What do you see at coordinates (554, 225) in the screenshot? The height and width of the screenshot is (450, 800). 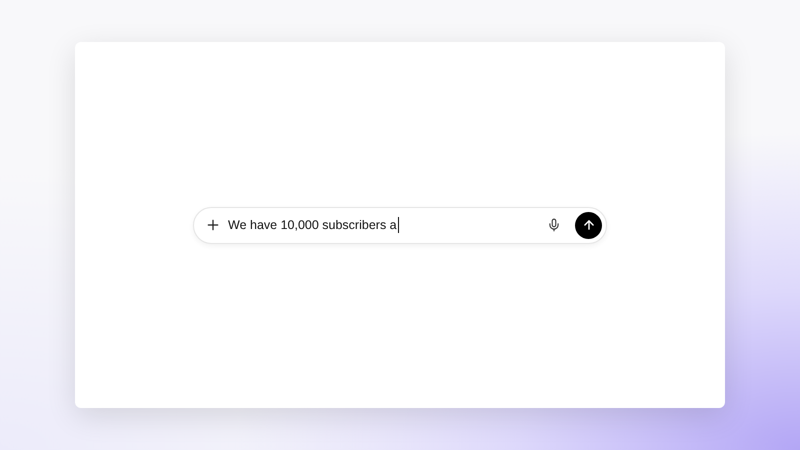 I see `microphone-icon` at bounding box center [554, 225].